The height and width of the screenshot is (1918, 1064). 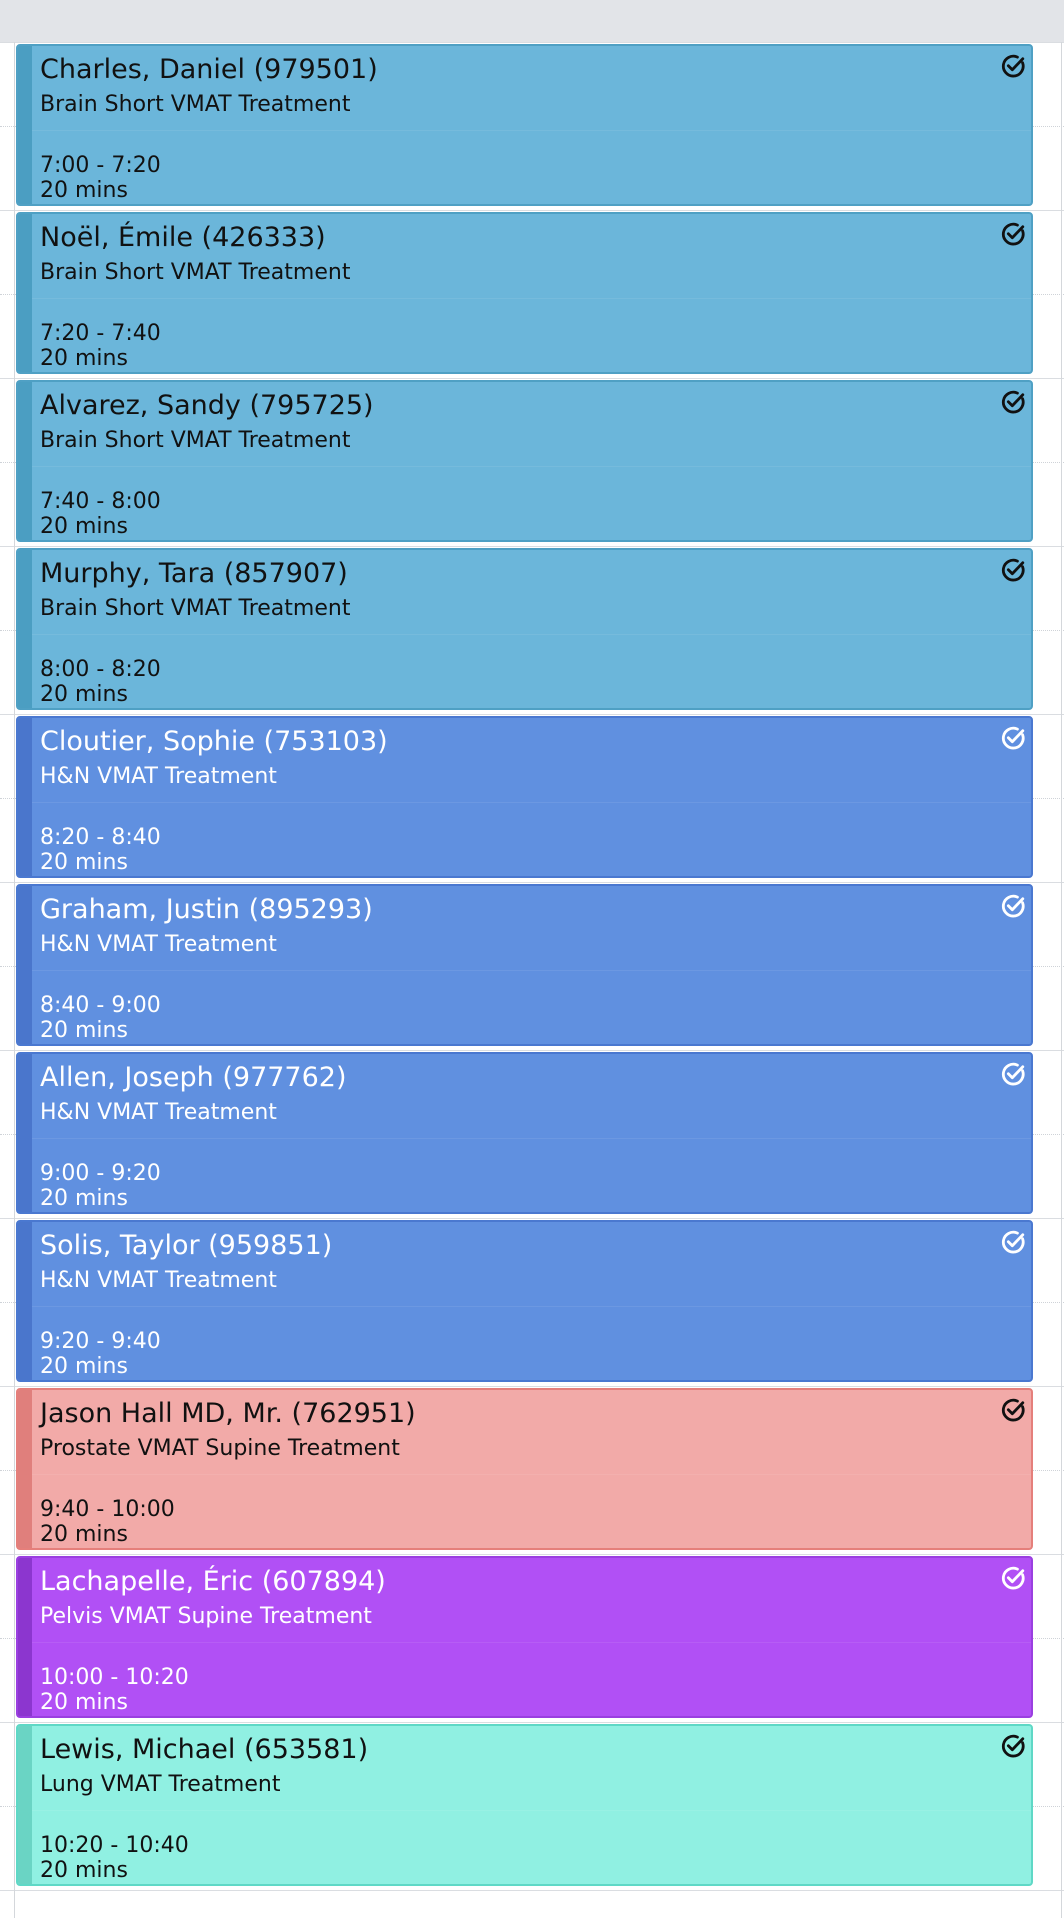 What do you see at coordinates (100, 501) in the screenshot?
I see `time-range: 7:40 - 8:00` at bounding box center [100, 501].